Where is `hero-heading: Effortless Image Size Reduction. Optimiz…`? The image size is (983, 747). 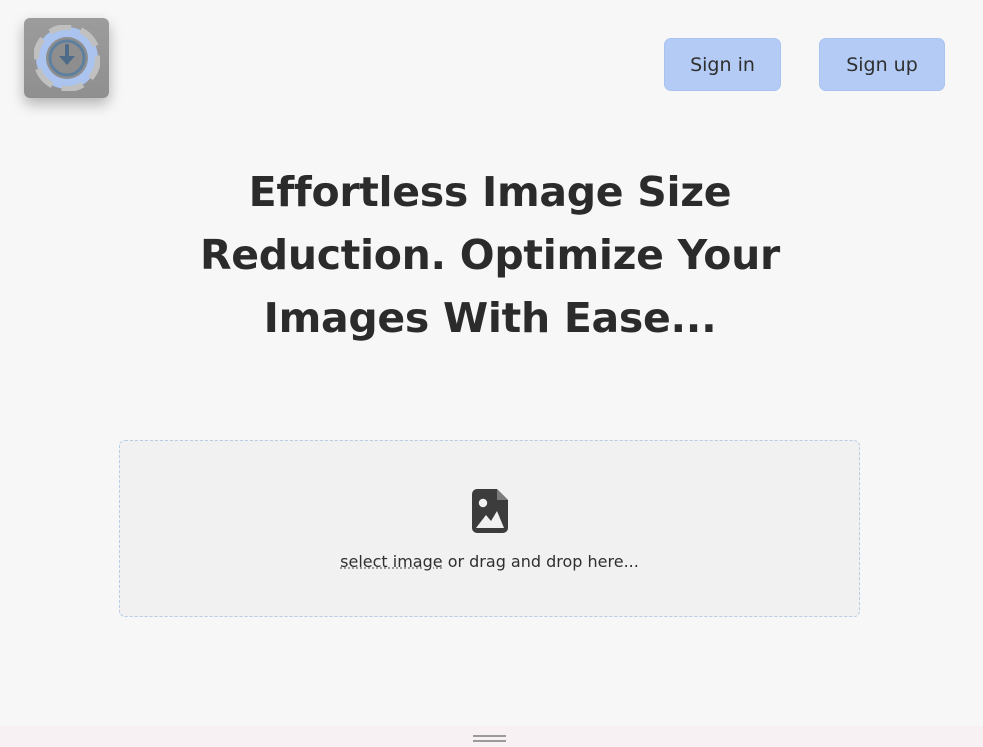 hero-heading: Effortless Image Size Reduction. Optimiz… is located at coordinates (490, 255).